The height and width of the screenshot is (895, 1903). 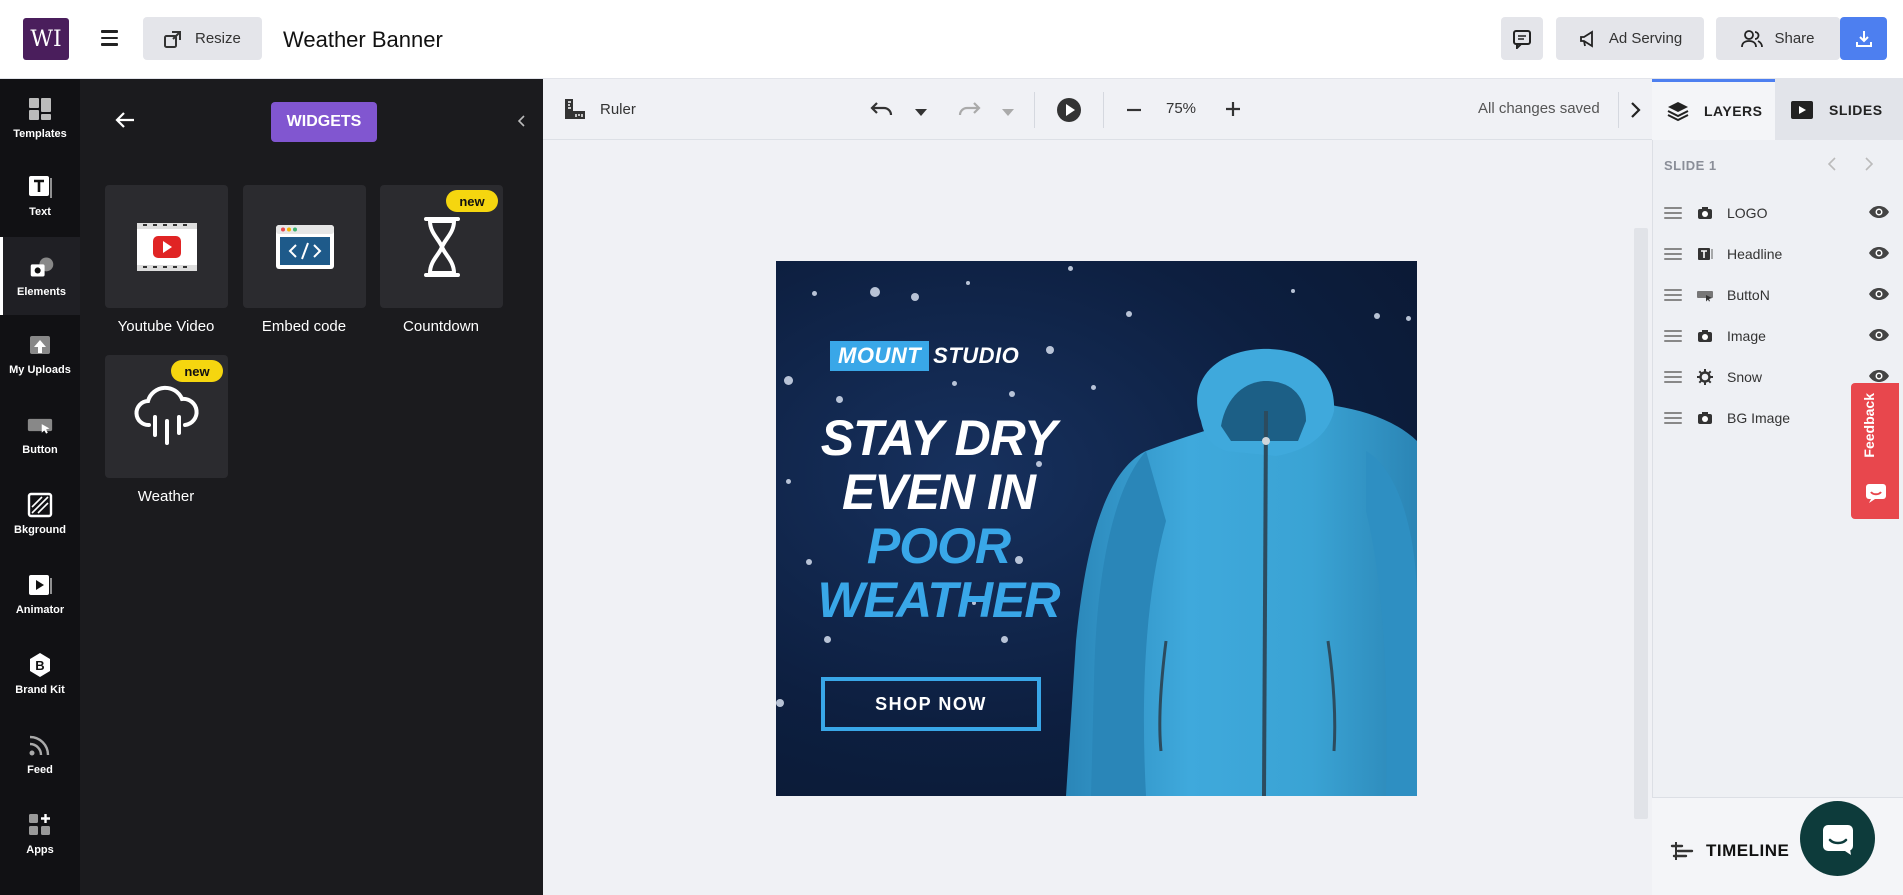 What do you see at coordinates (40, 665) in the screenshot?
I see `brand-kit-icon: B` at bounding box center [40, 665].